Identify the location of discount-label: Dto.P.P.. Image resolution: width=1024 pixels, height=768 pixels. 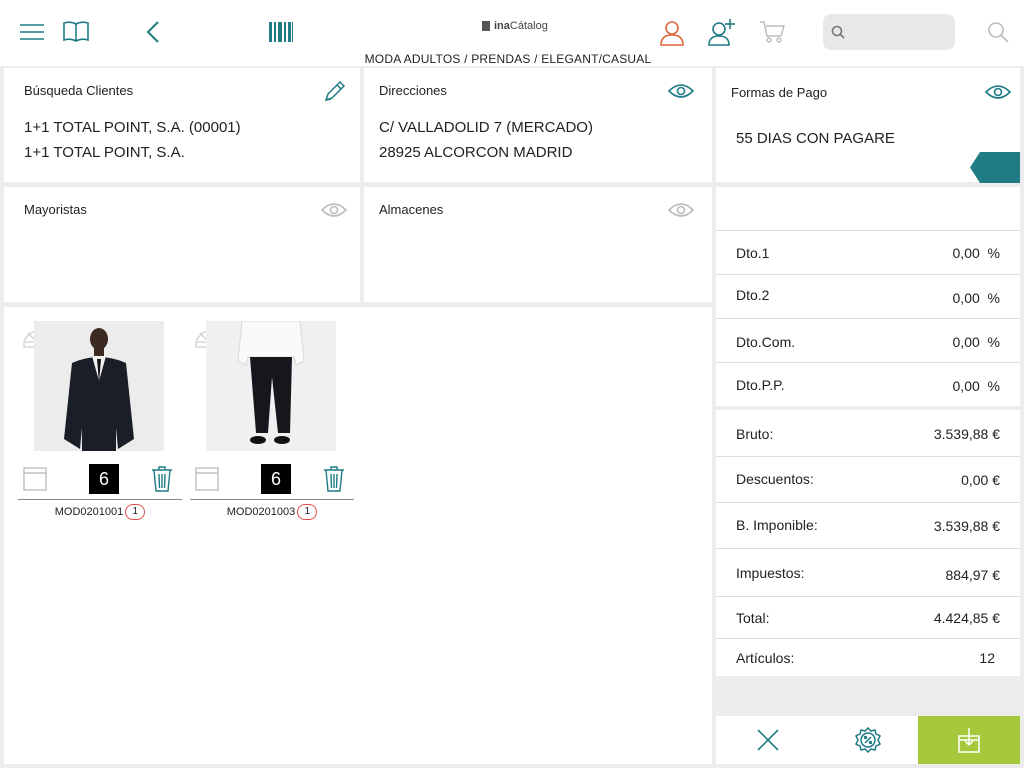
(760, 385).